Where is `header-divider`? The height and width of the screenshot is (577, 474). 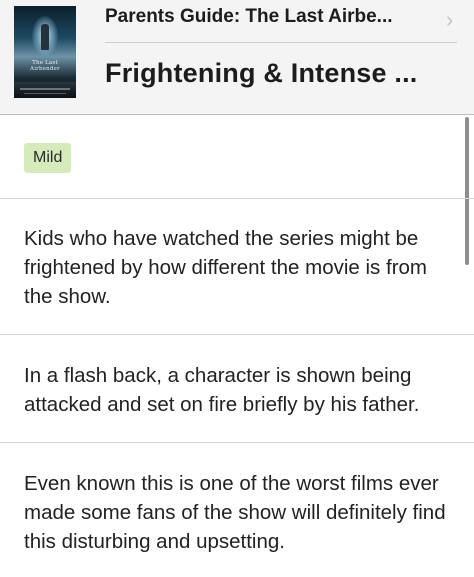
header-divider is located at coordinates (281, 42).